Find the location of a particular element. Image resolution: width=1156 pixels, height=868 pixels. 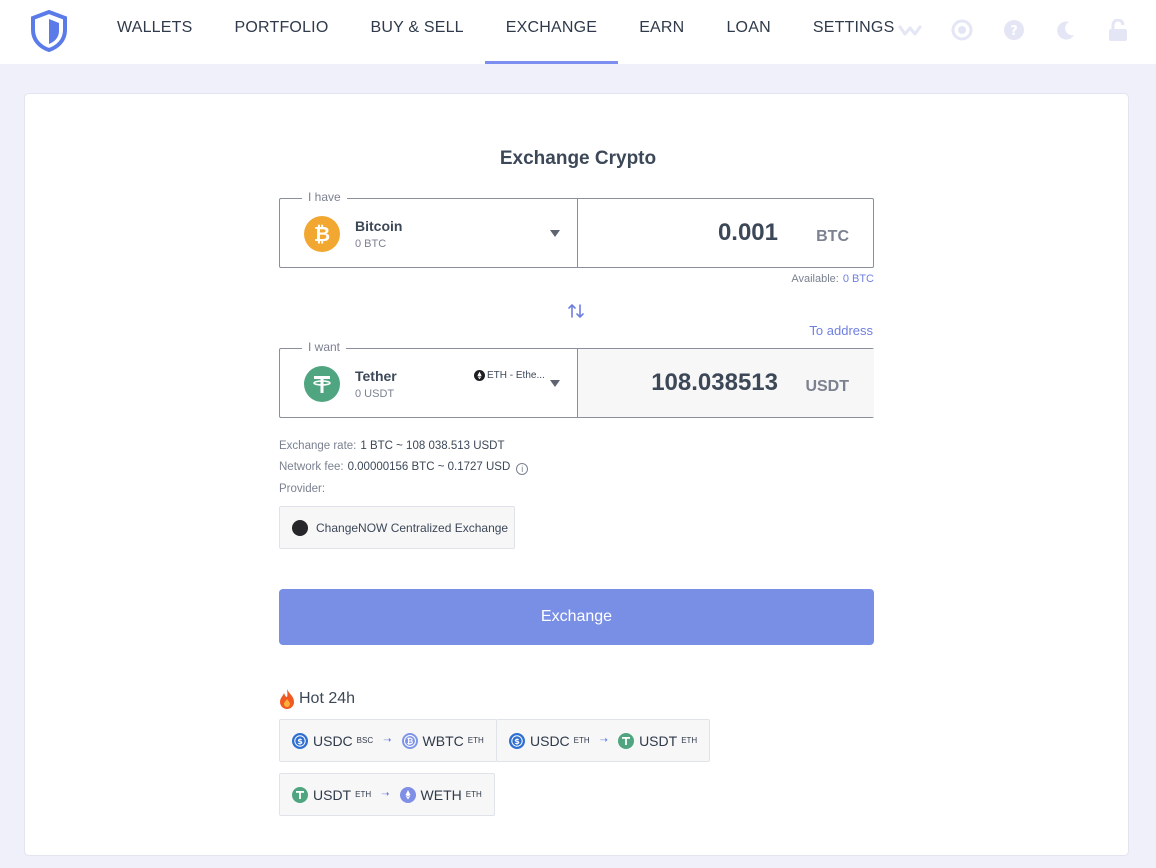

network-fee-row: Network fee: 0.00000156 BTC ~ 0.1727 USD i is located at coordinates (404, 468).